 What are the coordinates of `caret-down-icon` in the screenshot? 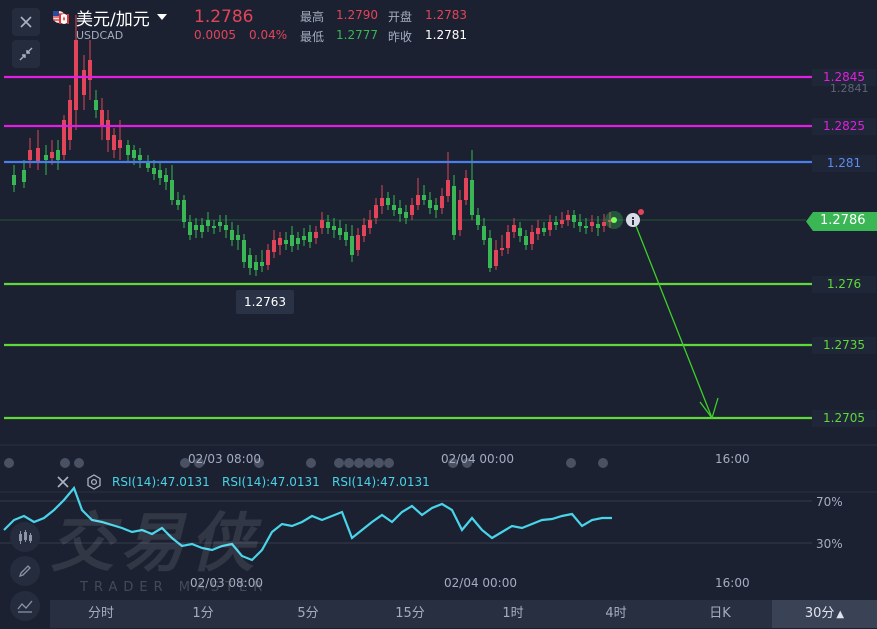 It's located at (161, 17).